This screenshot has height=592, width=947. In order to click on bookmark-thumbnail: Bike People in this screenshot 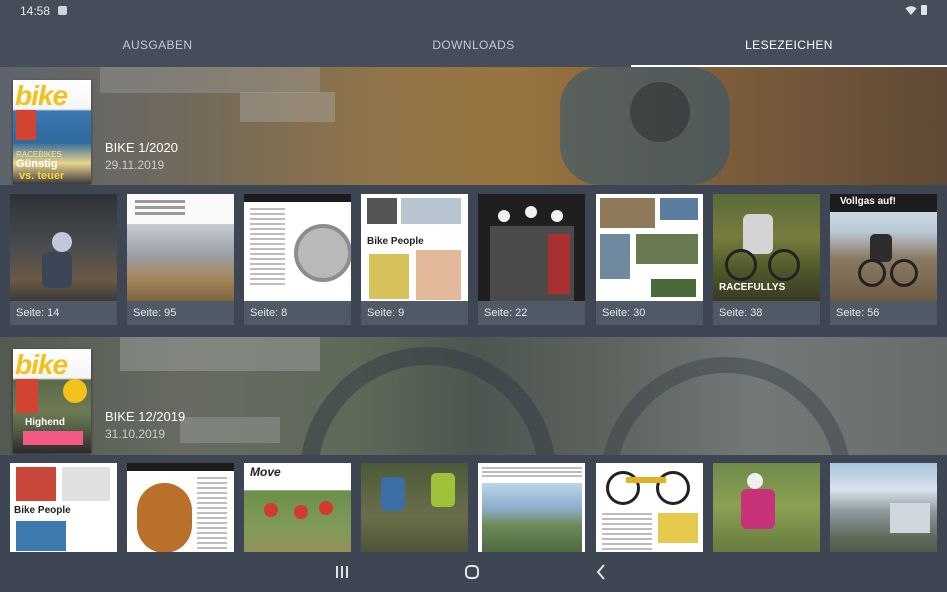, I will do `click(63, 507)`.